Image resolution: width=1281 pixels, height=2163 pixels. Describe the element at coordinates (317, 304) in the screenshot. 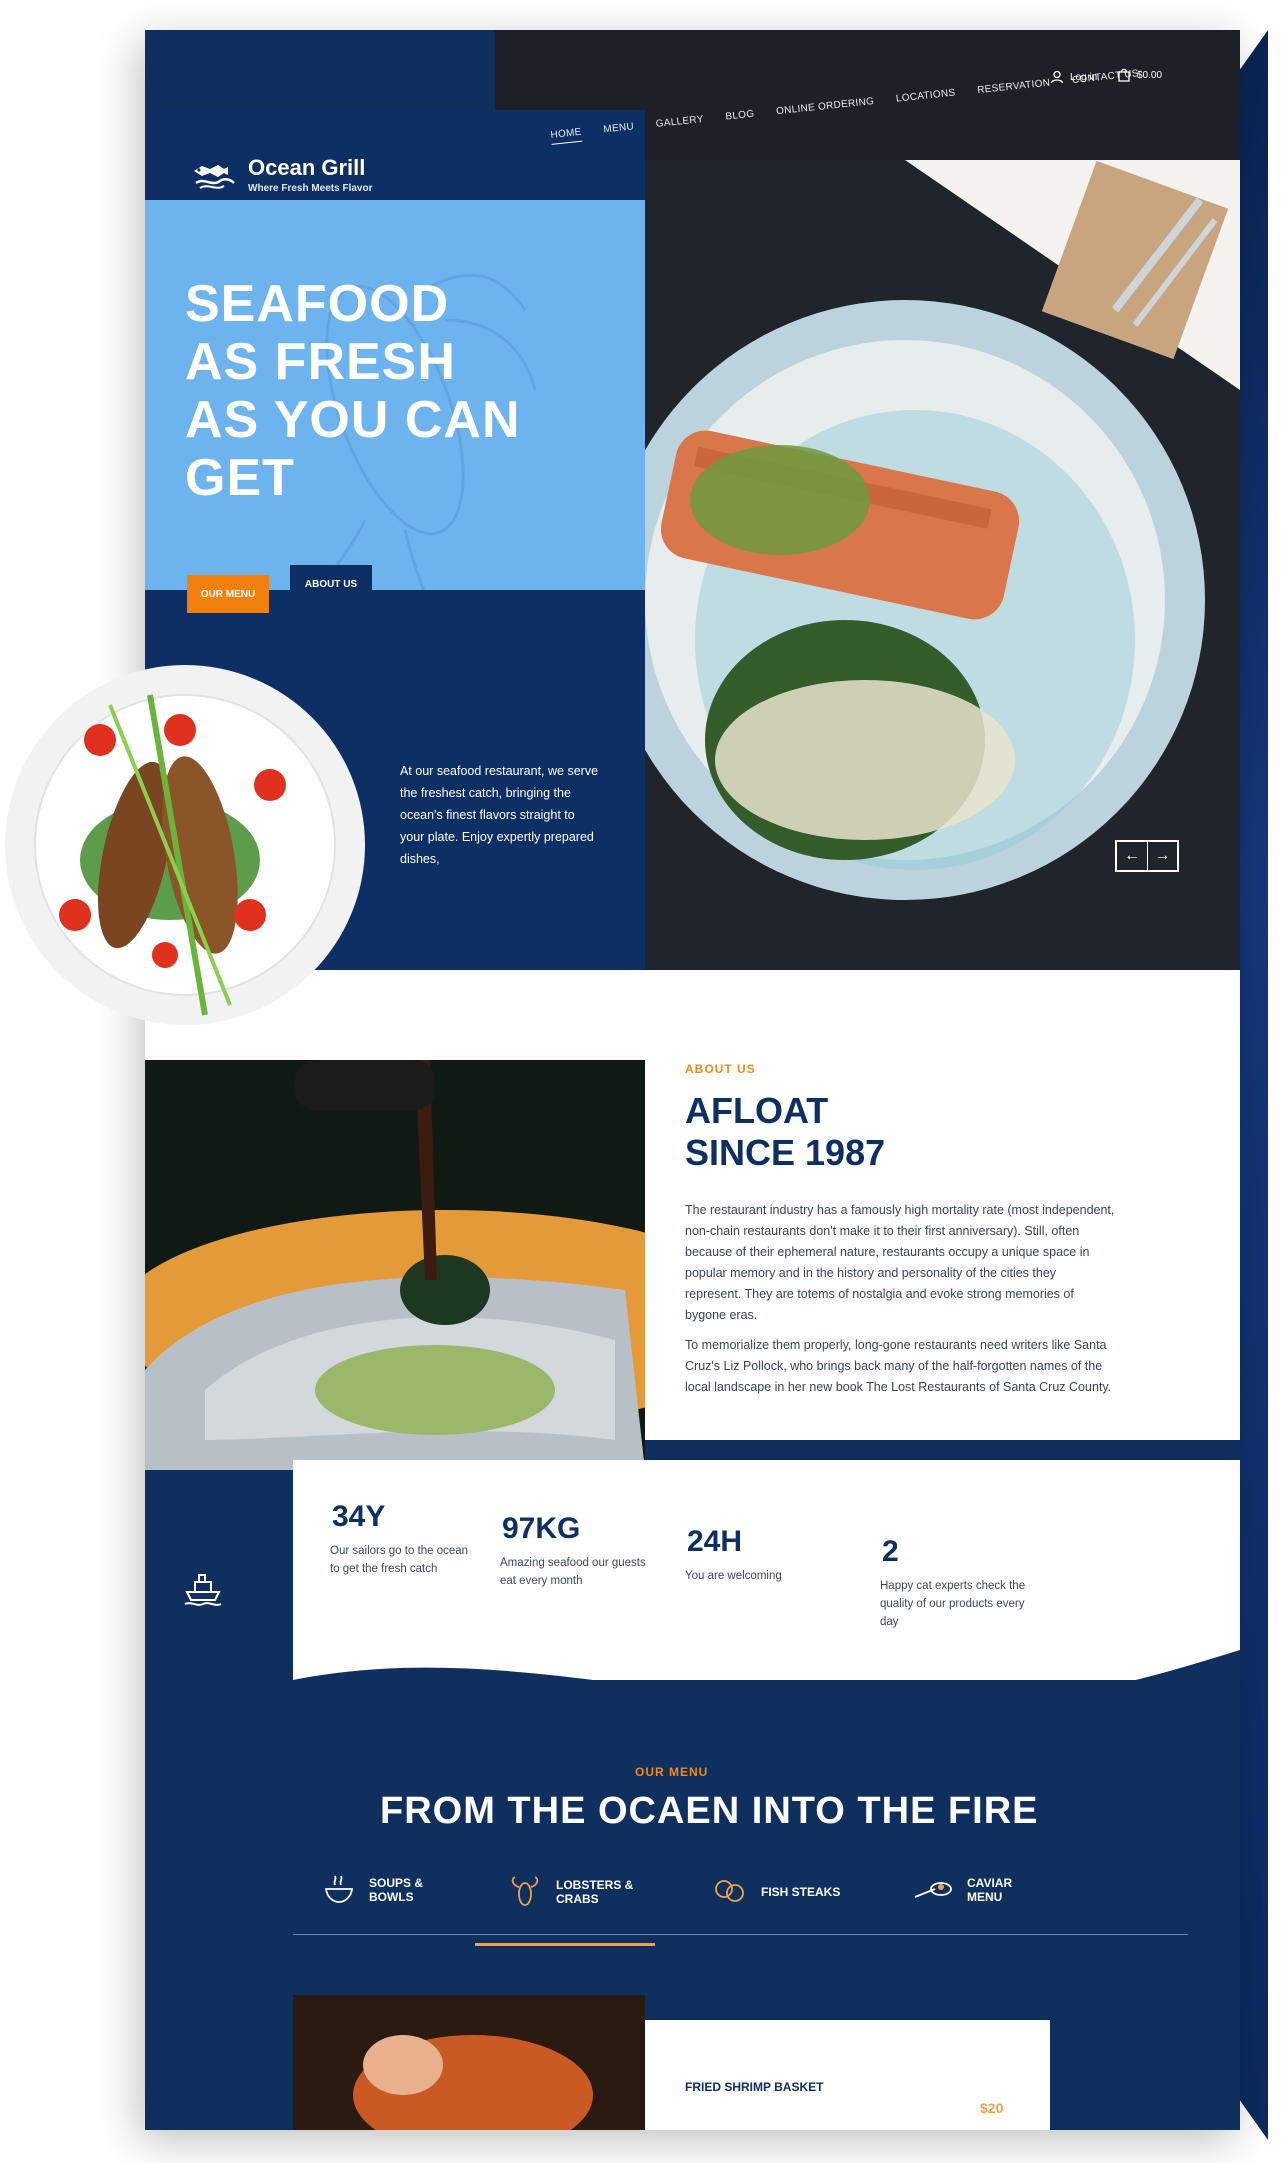

I see `hero-title-line: SEAFOOD` at that location.